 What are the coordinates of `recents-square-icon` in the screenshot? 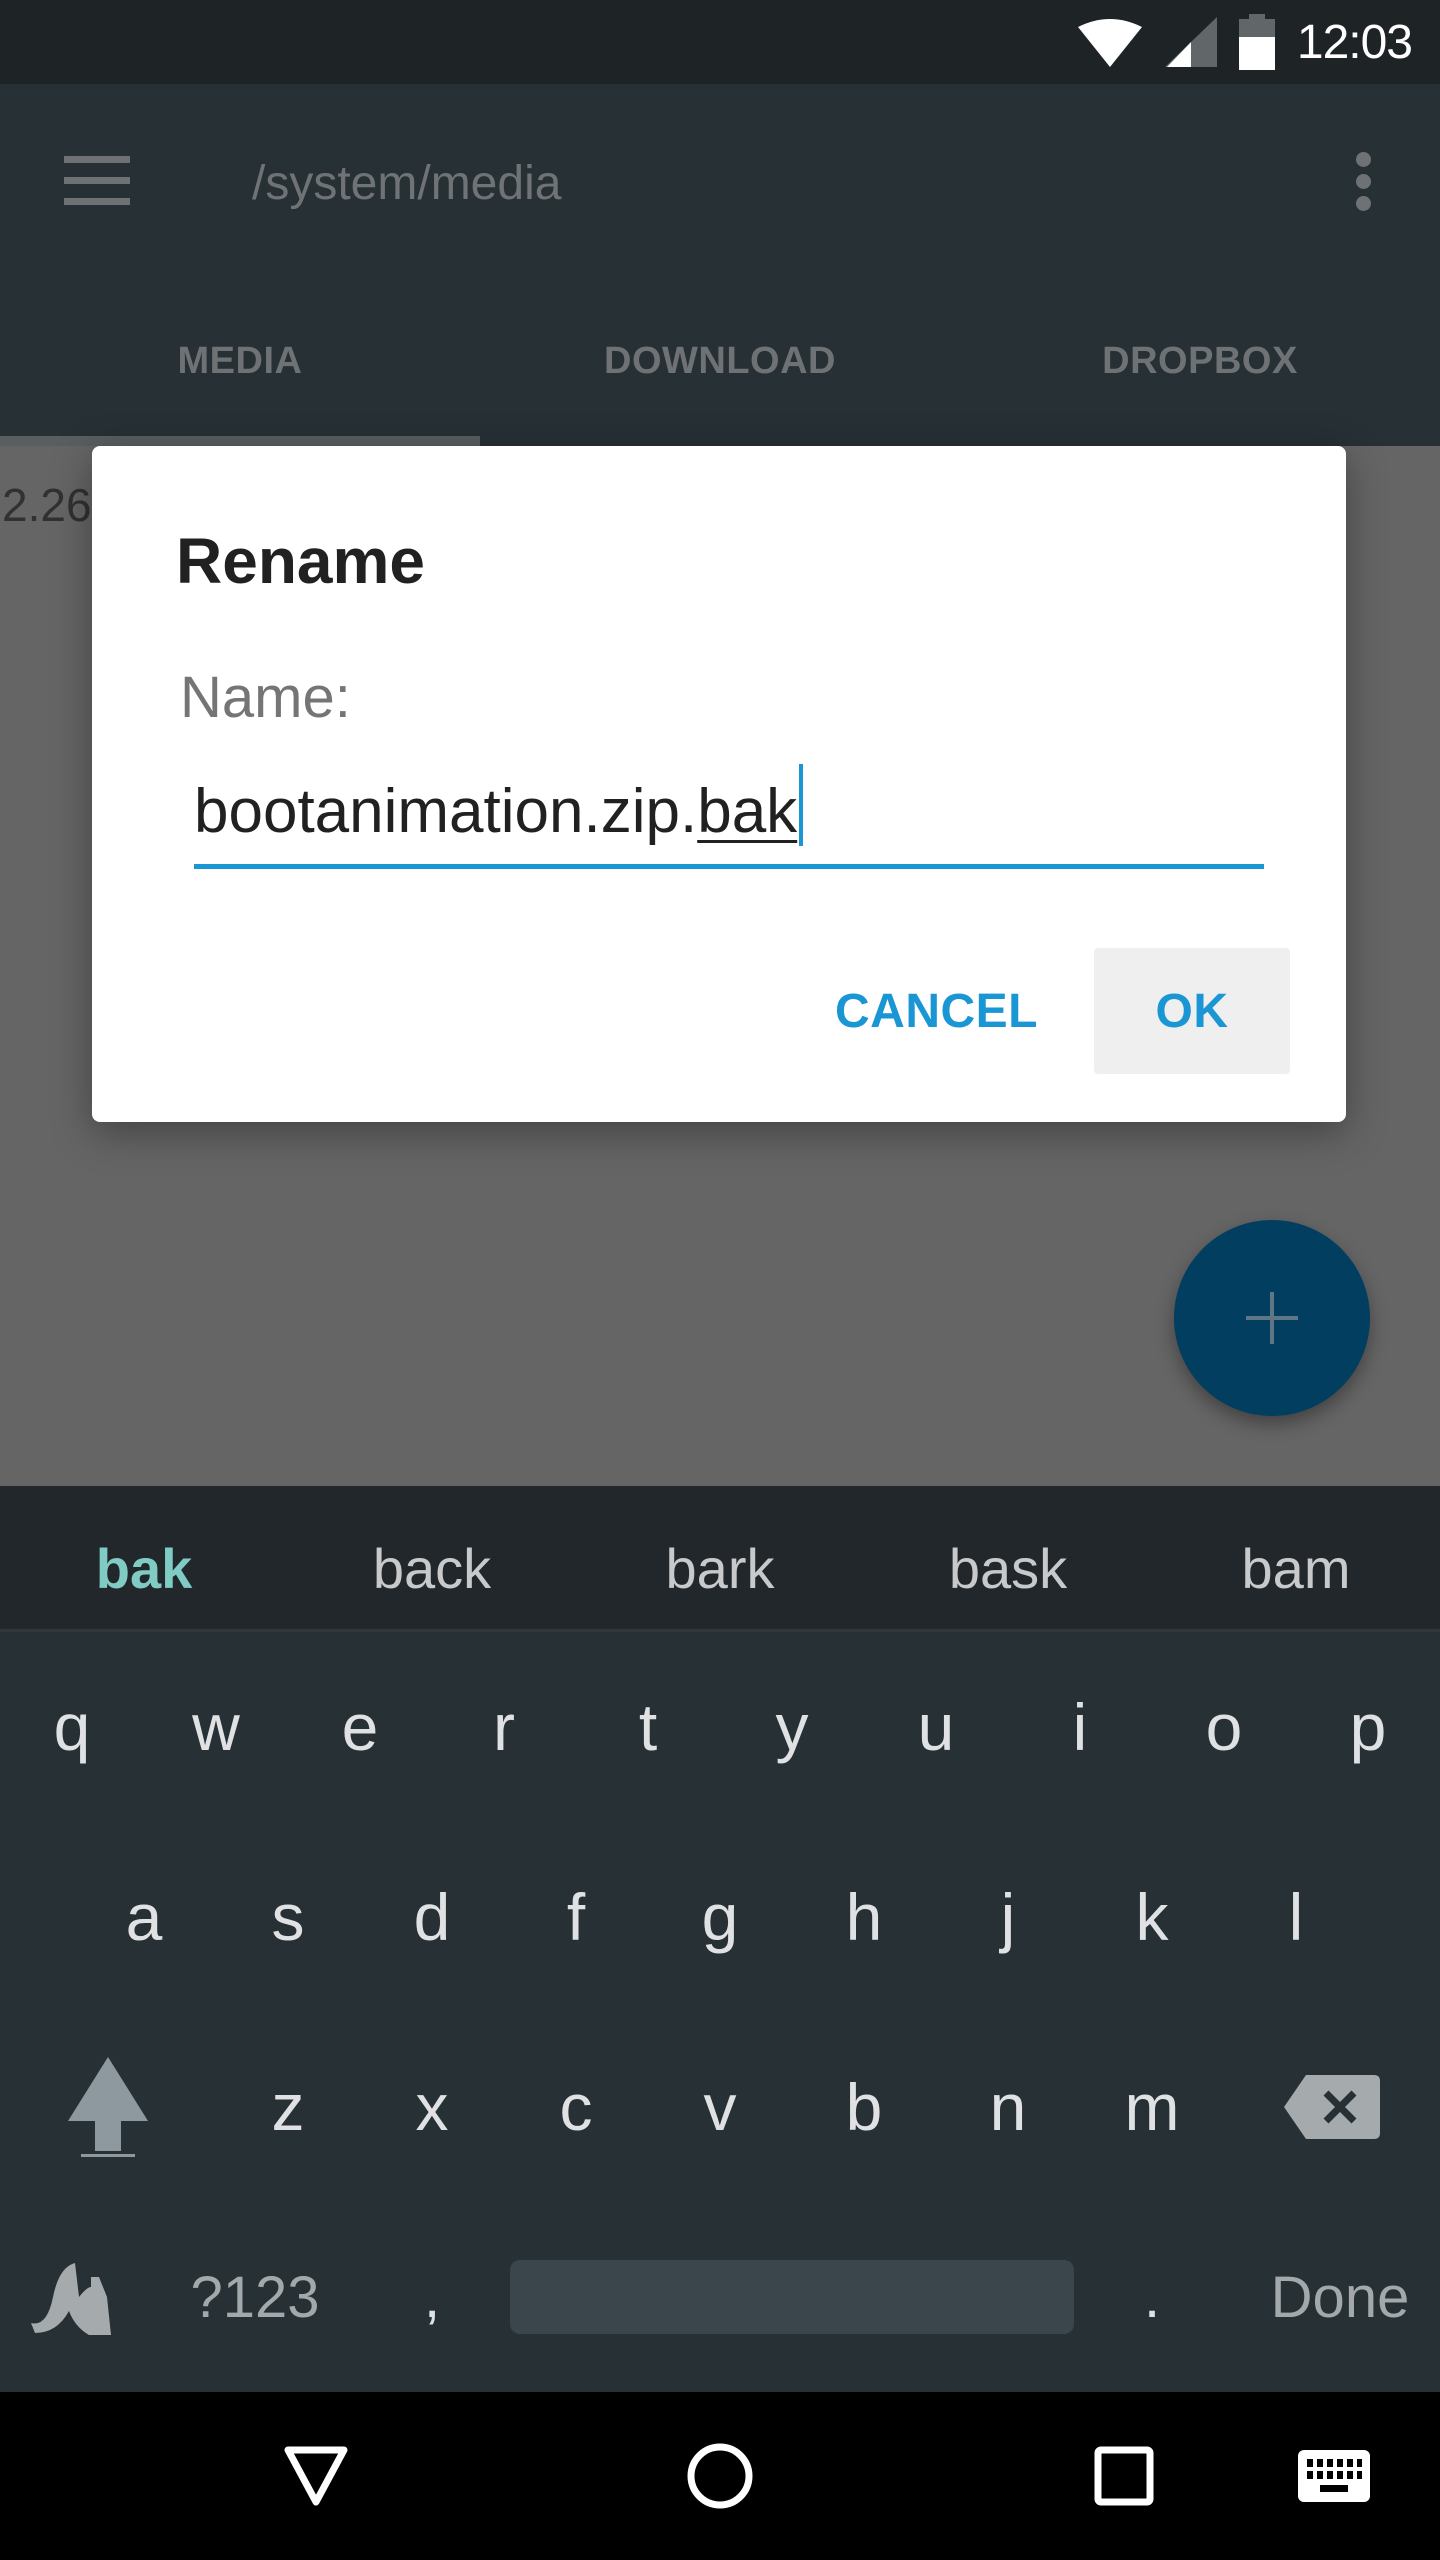 It's located at (1124, 2476).